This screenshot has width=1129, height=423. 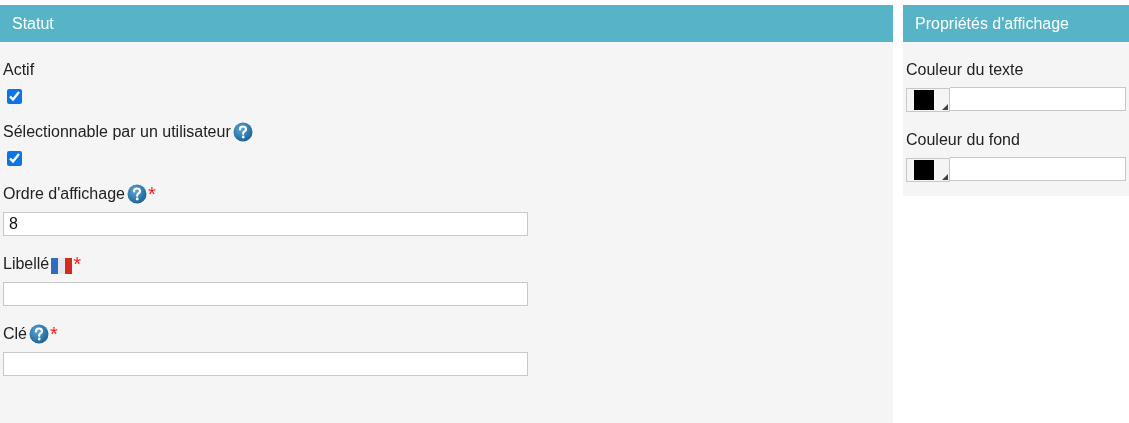 What do you see at coordinates (965, 70) in the screenshot?
I see `field-label: Couleur du texte` at bounding box center [965, 70].